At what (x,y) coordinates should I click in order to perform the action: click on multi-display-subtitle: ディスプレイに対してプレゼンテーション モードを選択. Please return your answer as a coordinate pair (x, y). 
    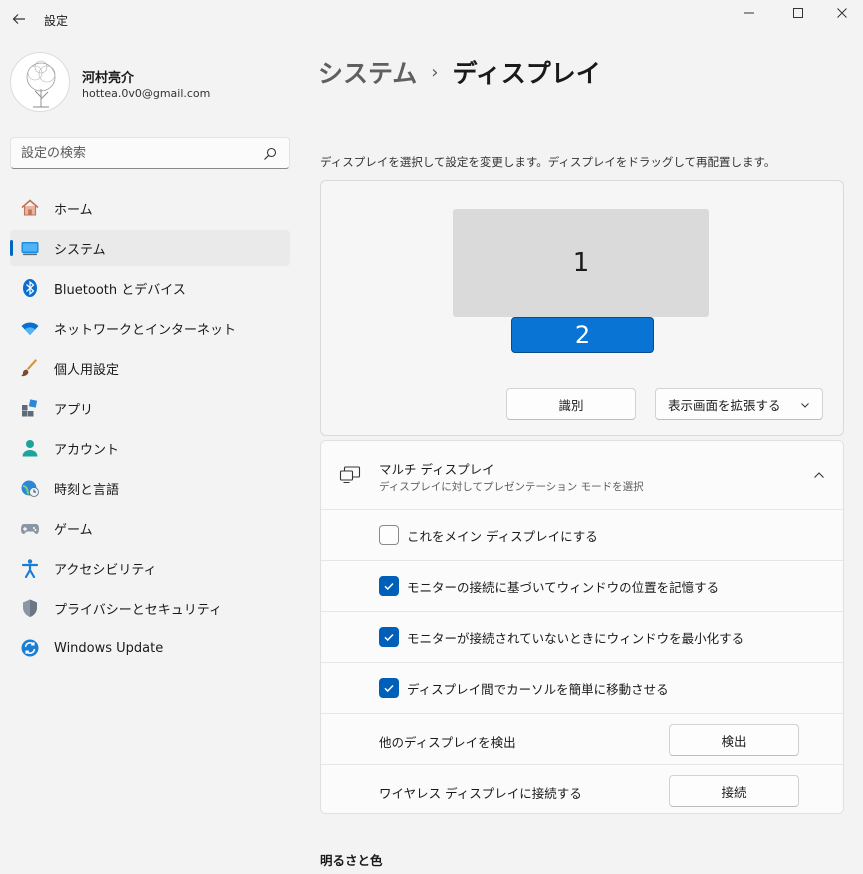
    Looking at the image, I should click on (511, 487).